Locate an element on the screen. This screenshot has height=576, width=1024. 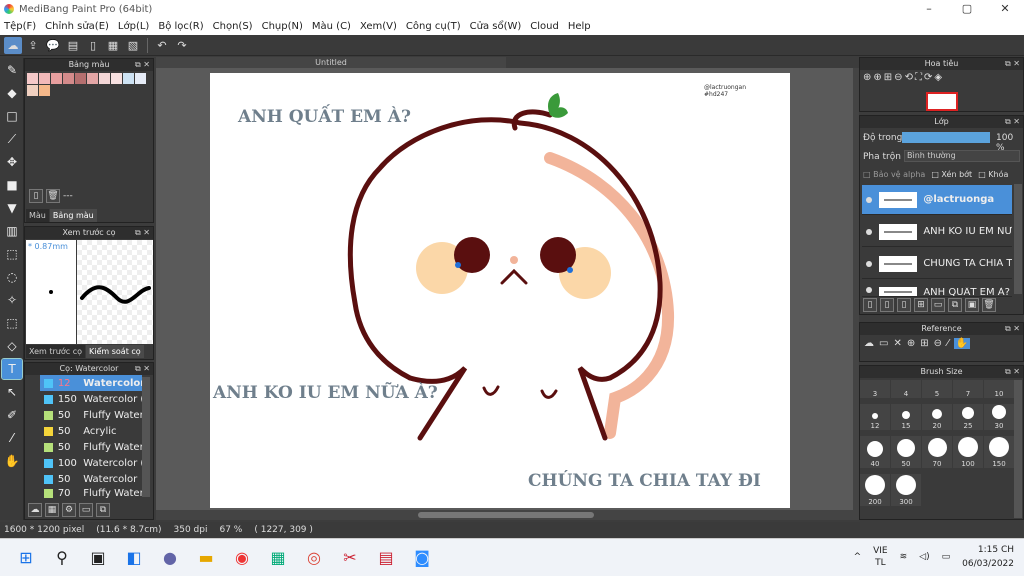
search-icon: ⚲ is located at coordinates (62, 557).